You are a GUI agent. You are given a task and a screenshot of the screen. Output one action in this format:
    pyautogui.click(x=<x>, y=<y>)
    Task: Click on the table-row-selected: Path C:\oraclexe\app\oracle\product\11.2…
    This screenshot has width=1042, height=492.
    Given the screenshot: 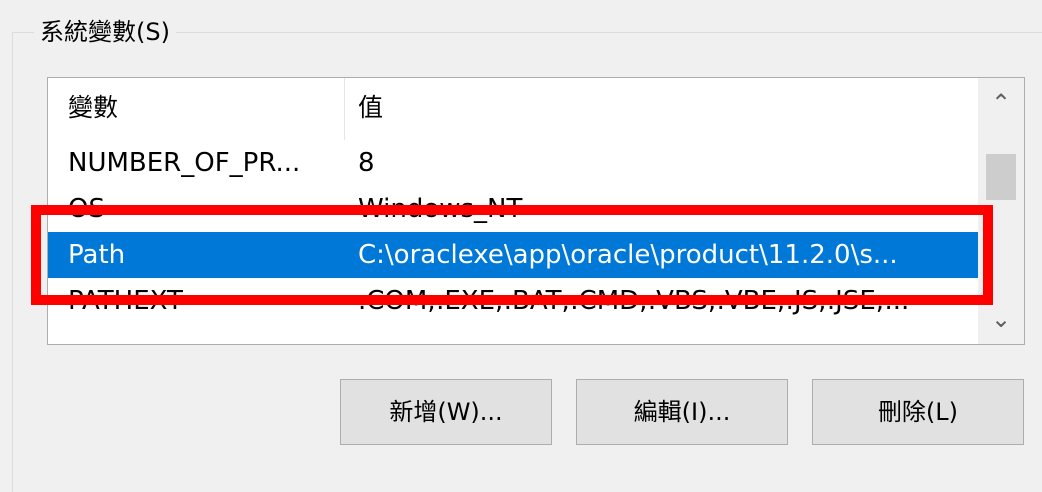 What is the action you would take?
    pyautogui.click(x=513, y=255)
    